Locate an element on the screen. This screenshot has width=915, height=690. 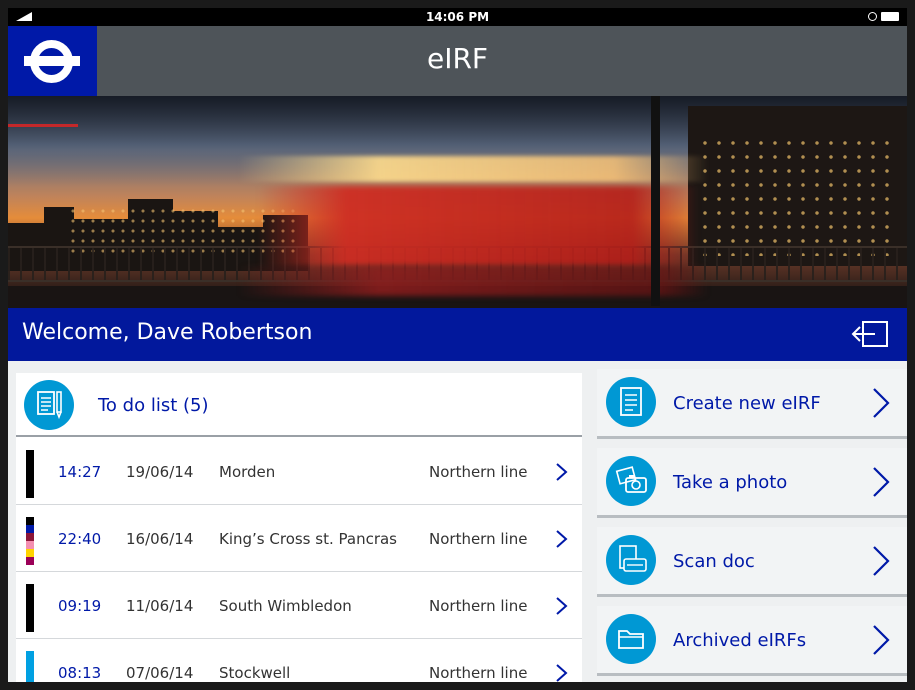
archived-eirfs-button: Archived eIRFs is located at coordinates (752, 641).